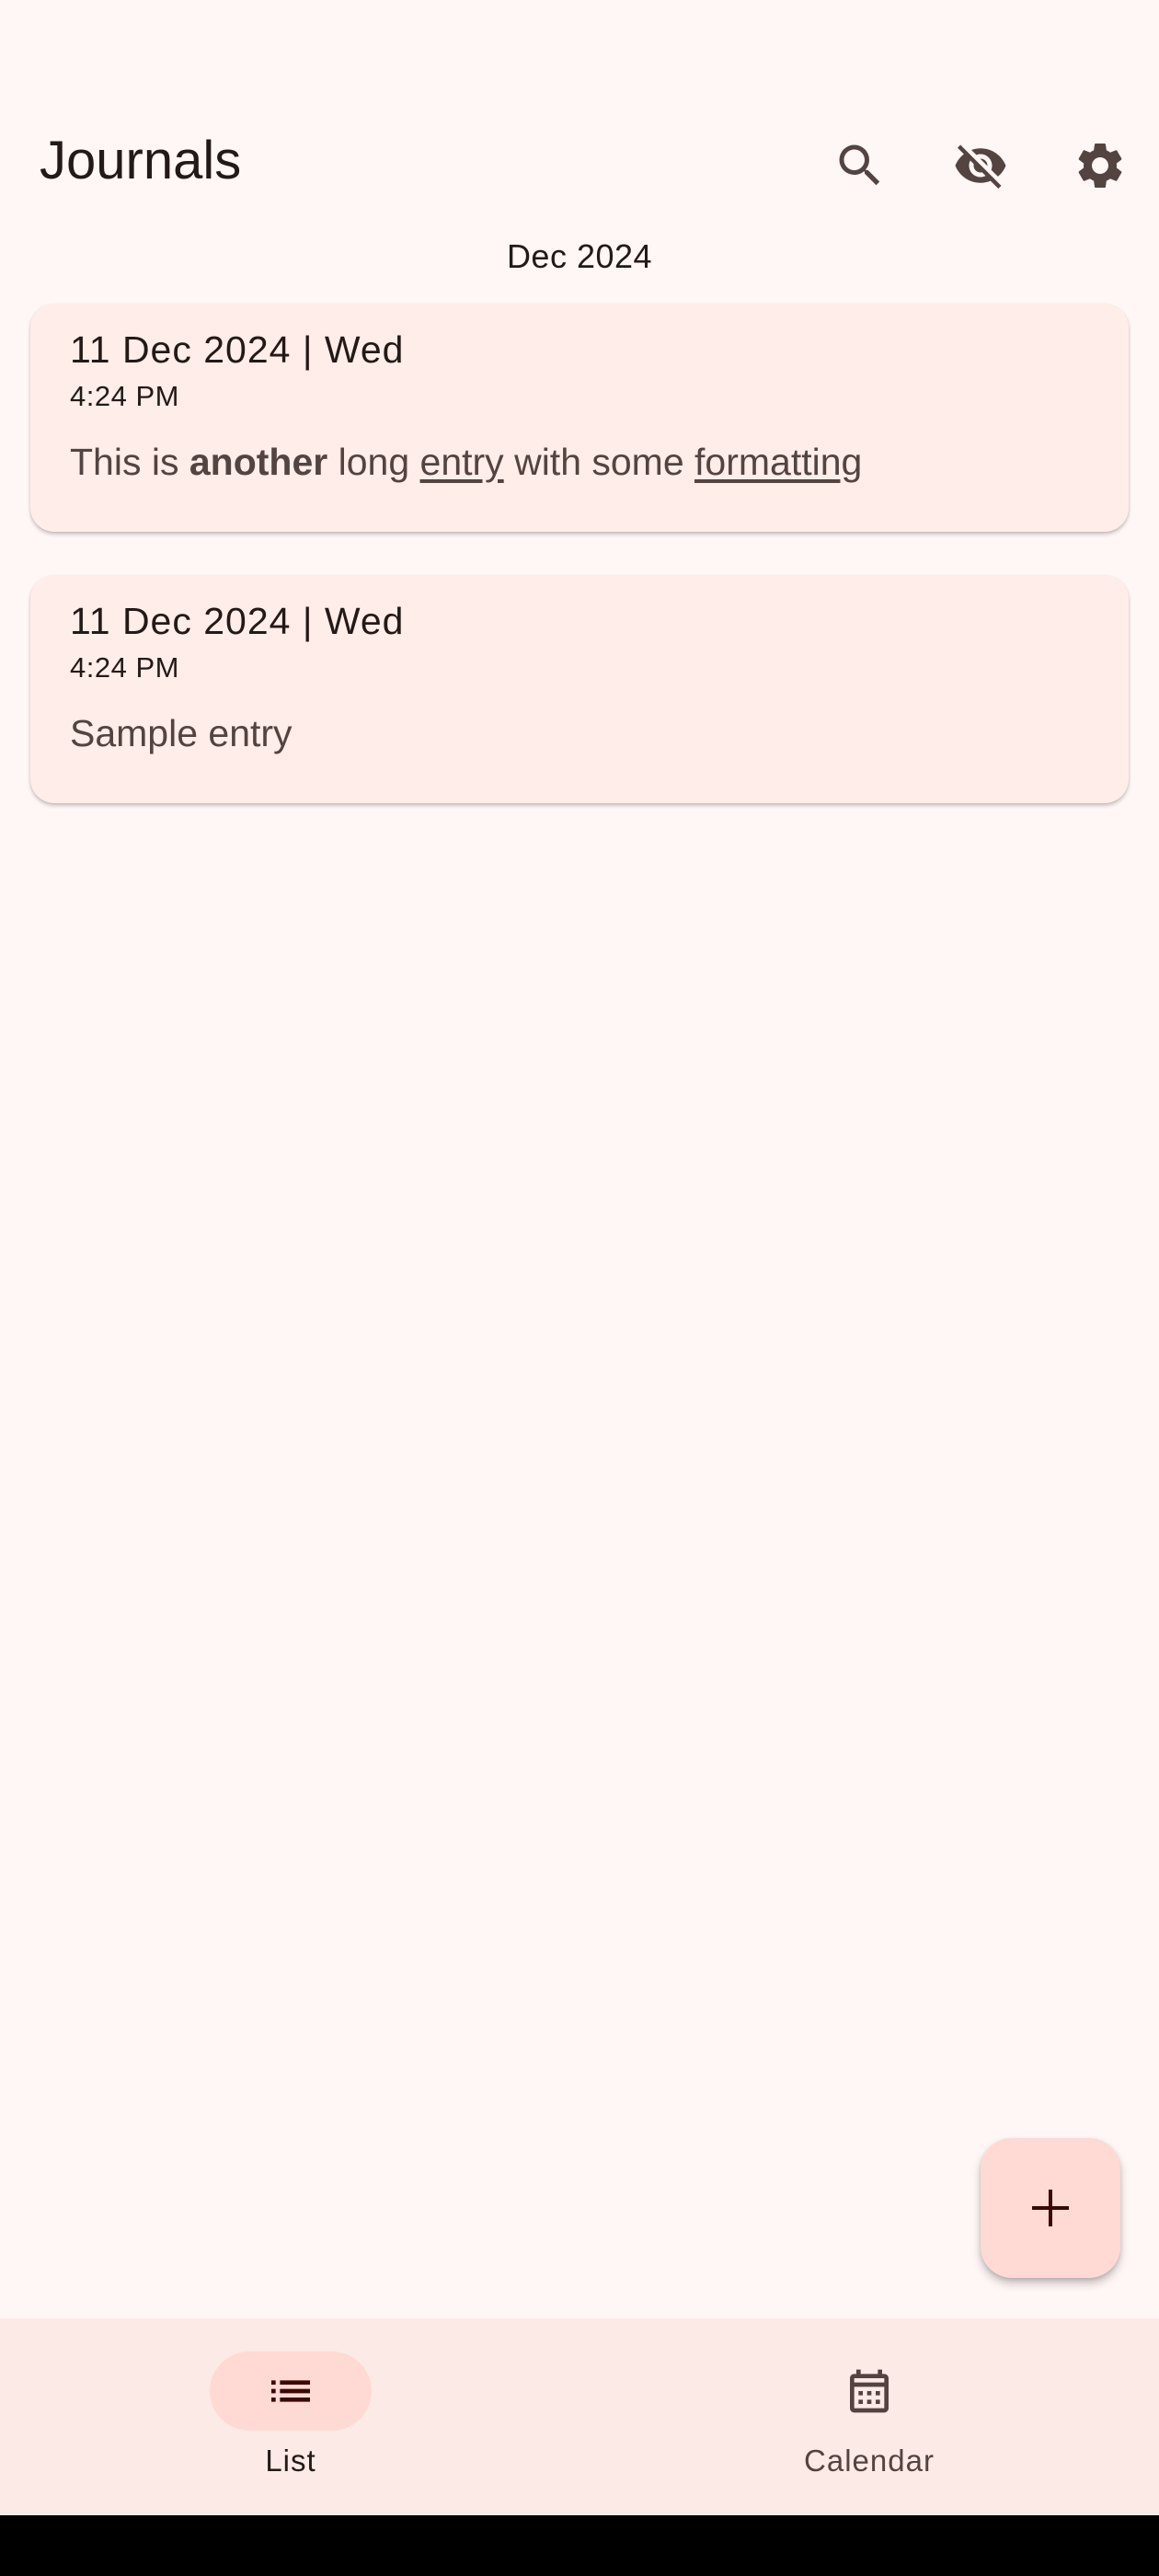 The image size is (1159, 2576). I want to click on system-navigation-bar, so click(579, 2545).